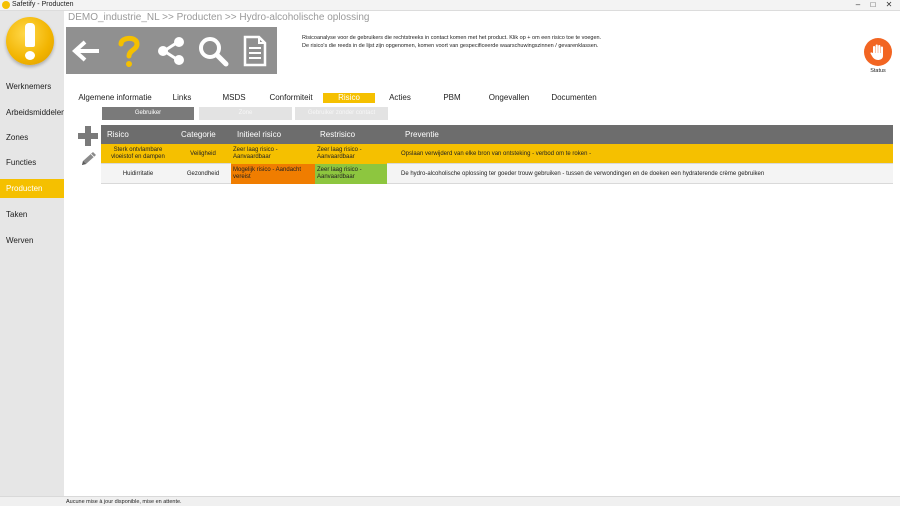 Image resolution: width=900 pixels, height=507 pixels. I want to click on cell-categorie: Veiligheid, so click(203, 153).